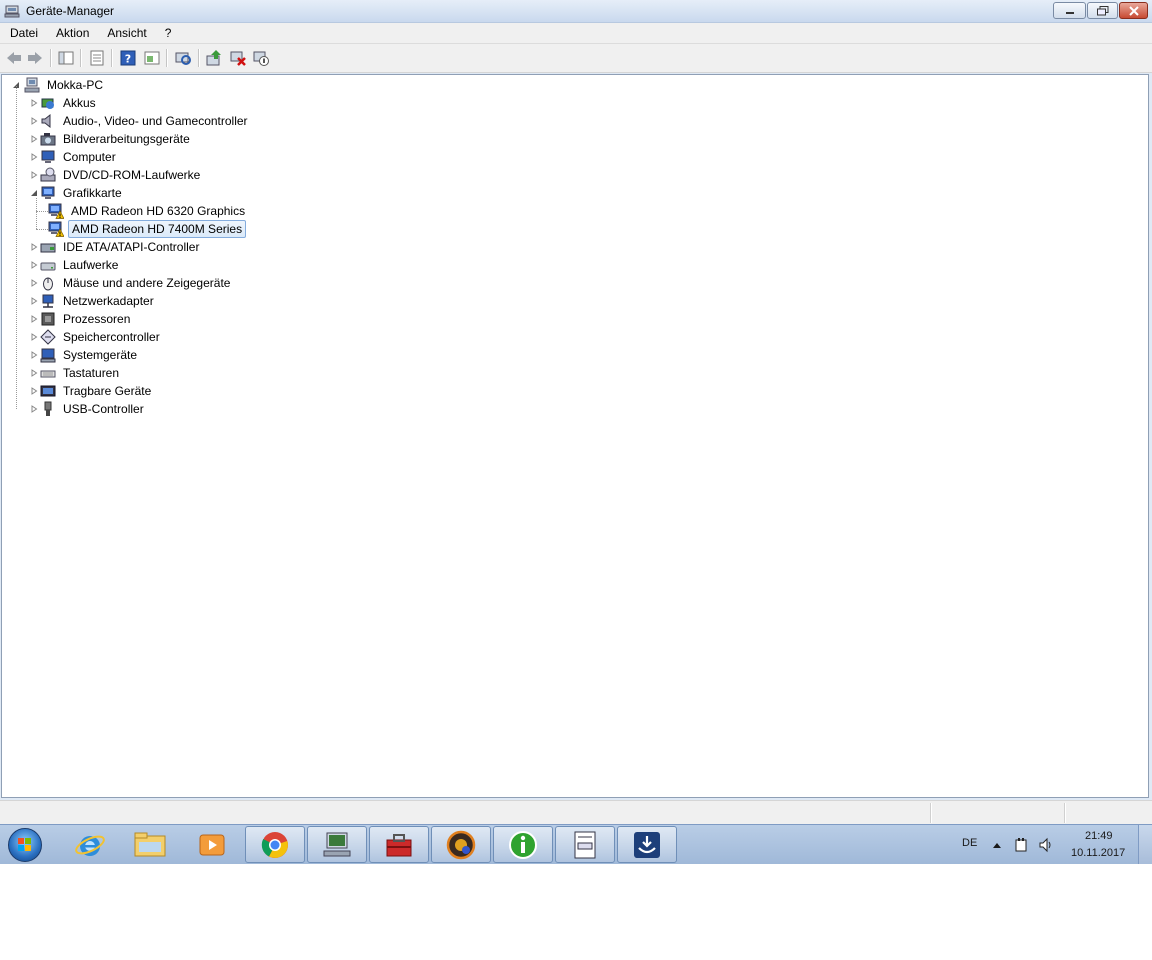 The image size is (1152, 960). I want to click on help-icon: ?, so click(128, 58).